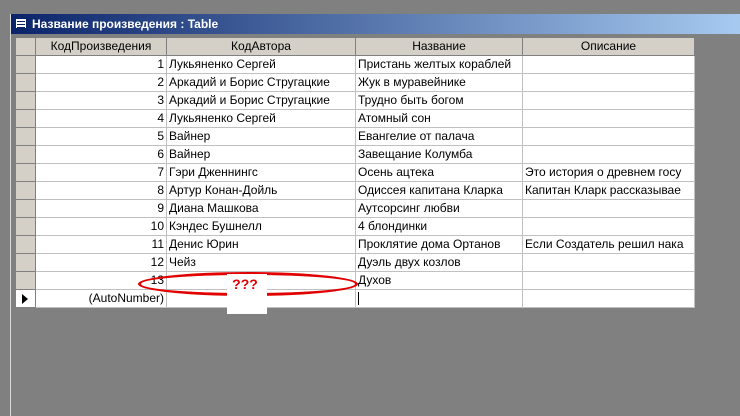 The image size is (740, 416). I want to click on title-bar: Название произведения : Table, so click(375, 24).